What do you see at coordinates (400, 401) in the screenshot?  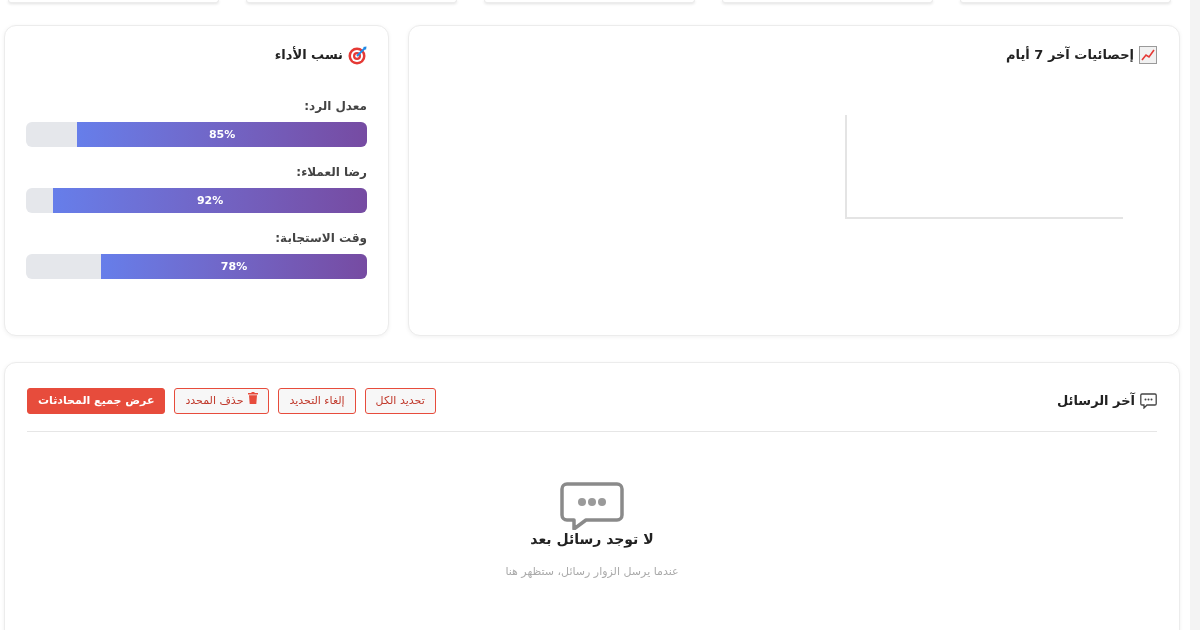 I see `select-all-button: تحديد الكل` at bounding box center [400, 401].